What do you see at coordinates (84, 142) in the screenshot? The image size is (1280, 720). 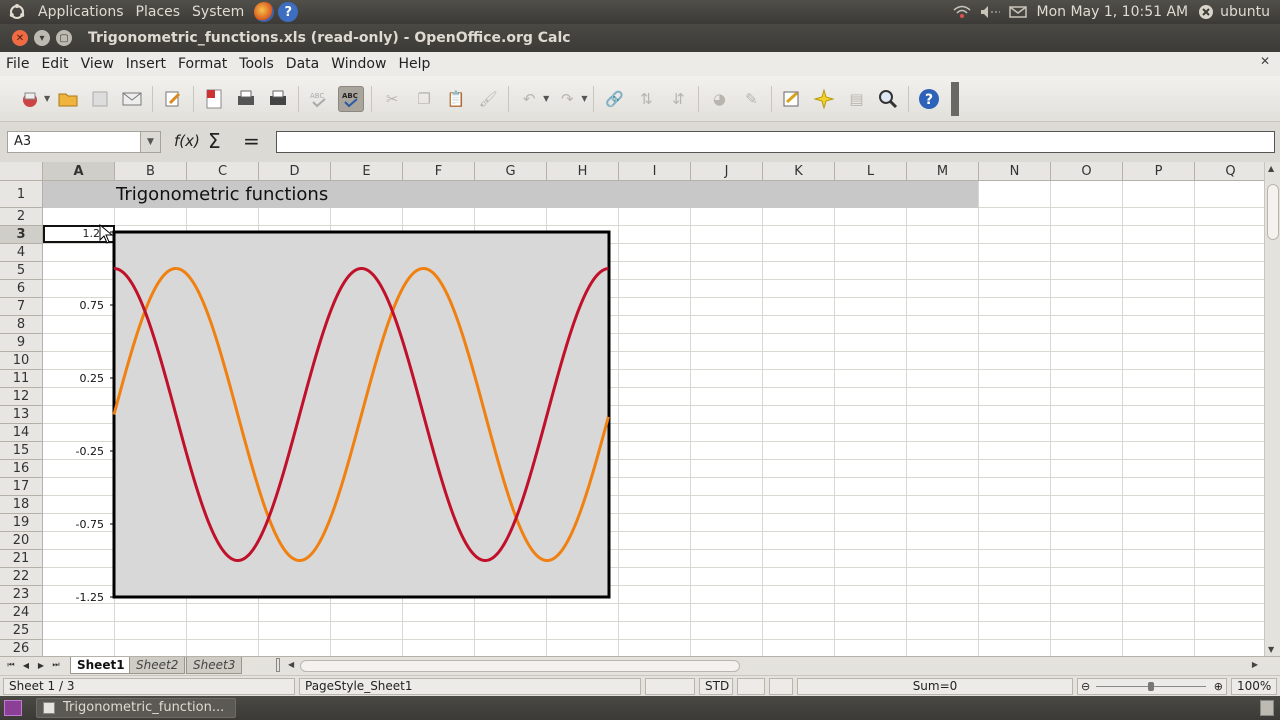 I see `name-box: A3 ▼` at bounding box center [84, 142].